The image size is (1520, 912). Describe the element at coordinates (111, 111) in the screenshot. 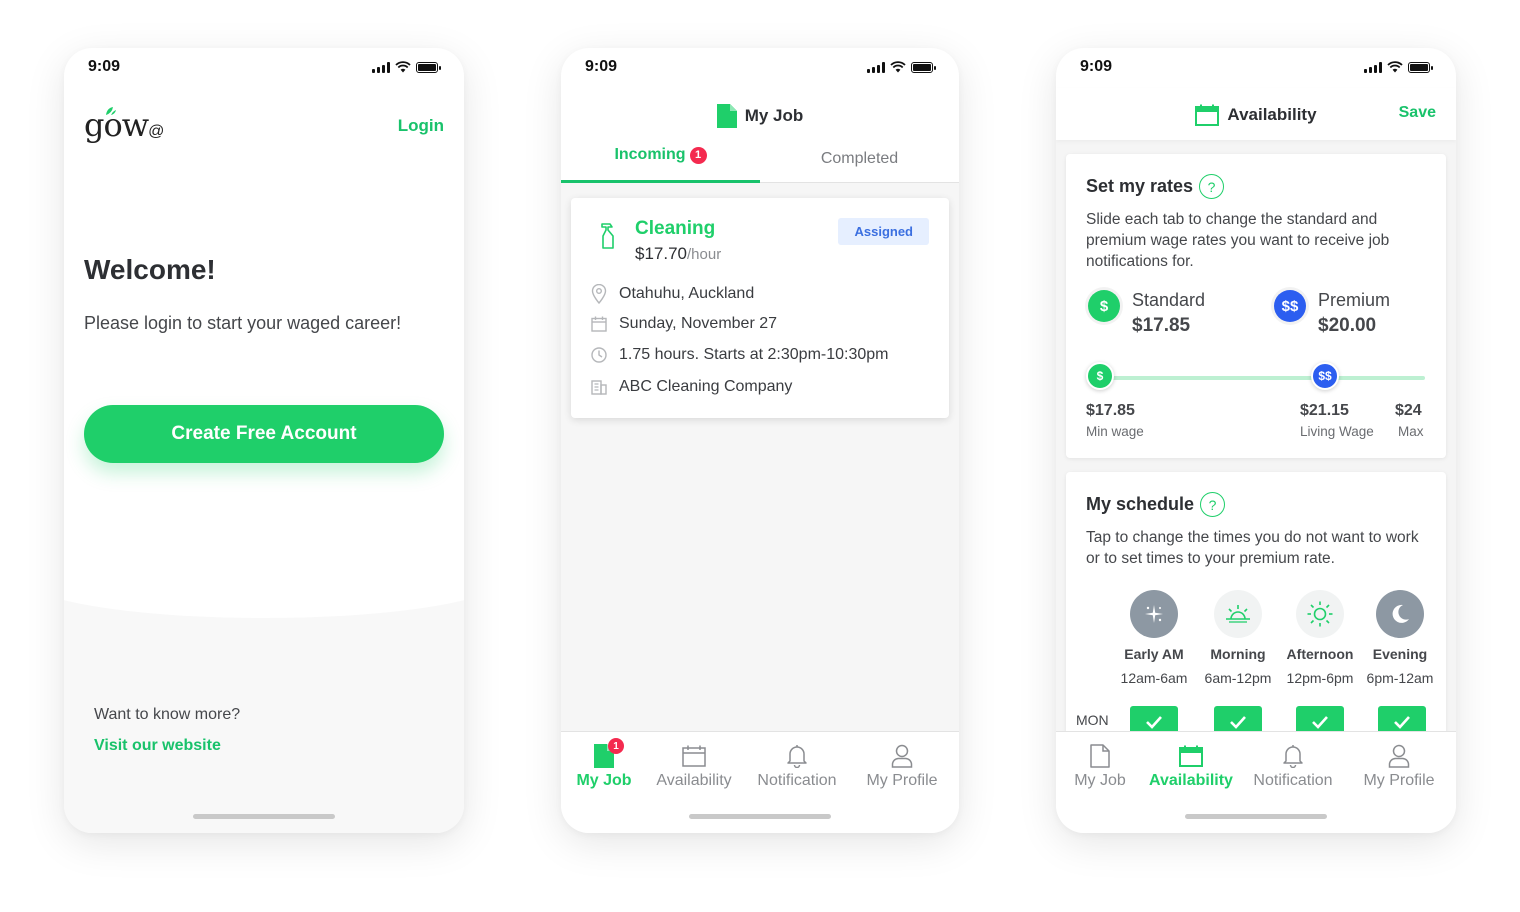

I see `leaf-icon` at that location.